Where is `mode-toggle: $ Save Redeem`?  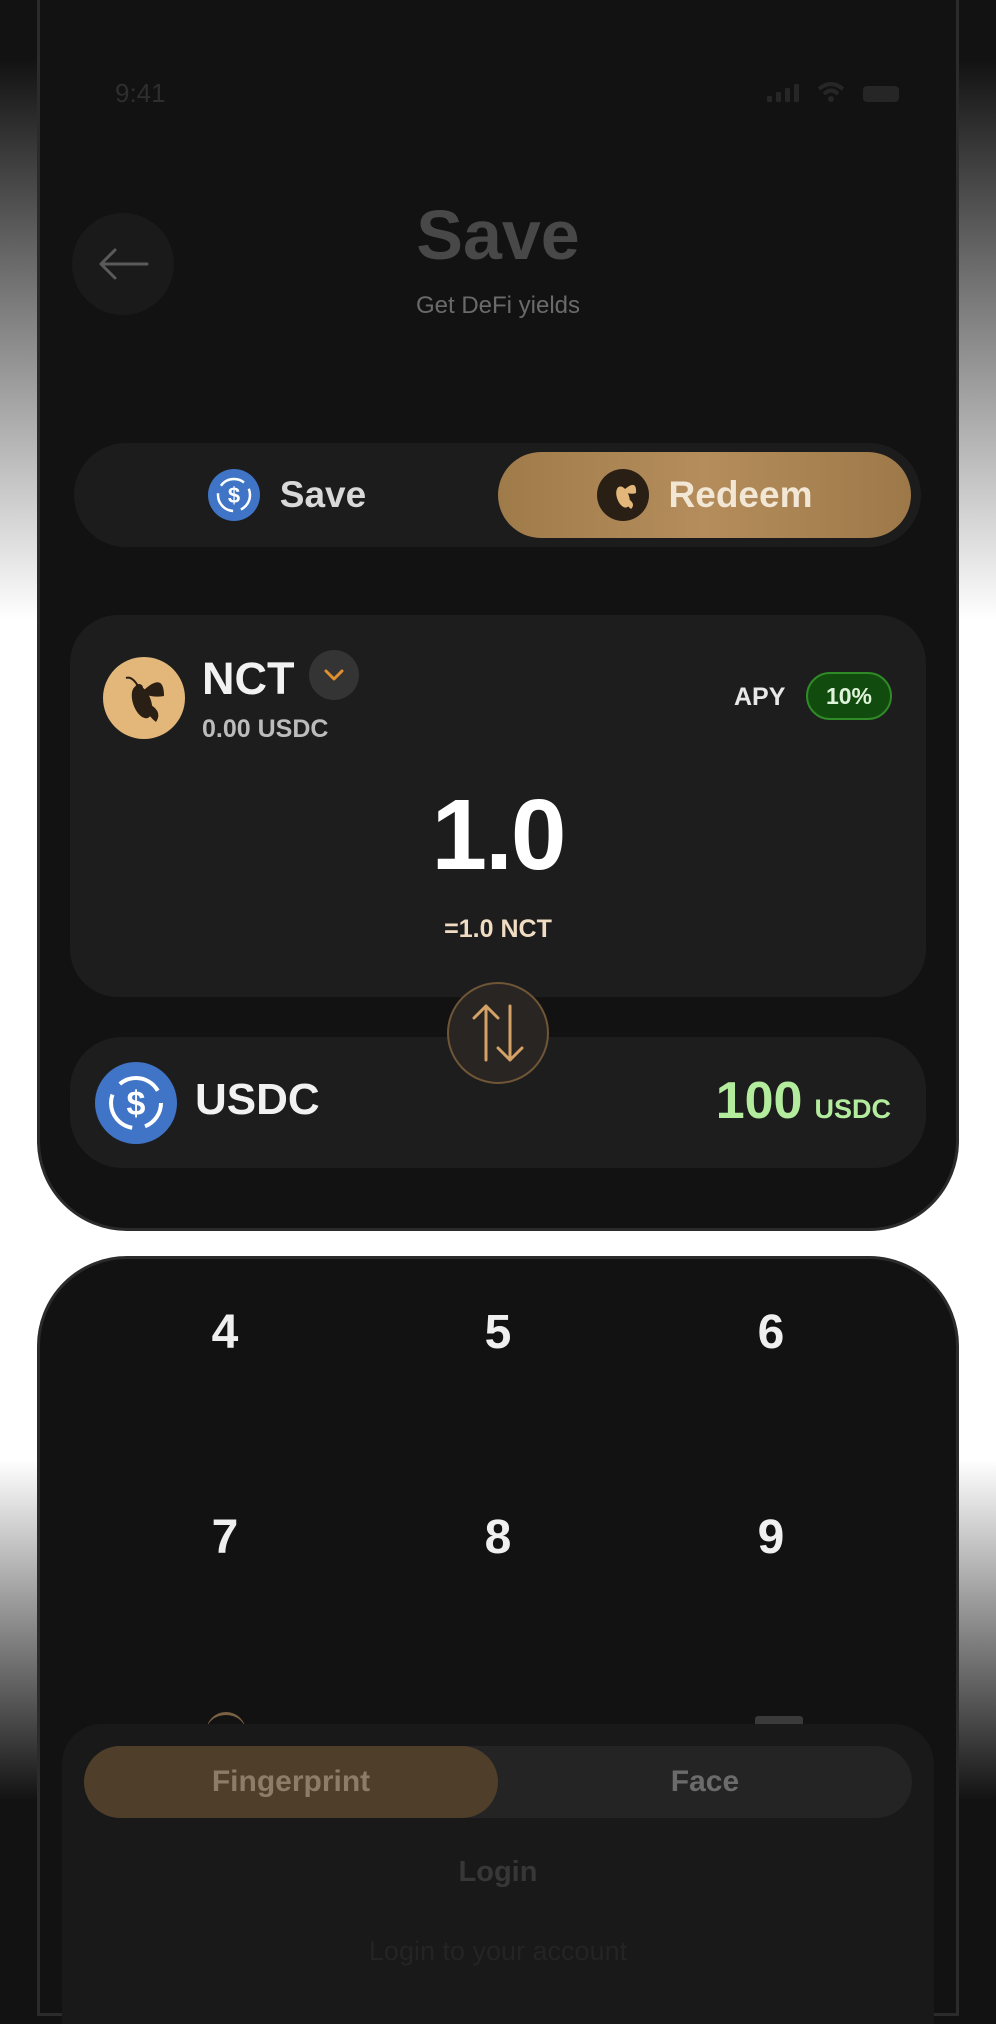 mode-toggle: $ Save Redeem is located at coordinates (497, 495).